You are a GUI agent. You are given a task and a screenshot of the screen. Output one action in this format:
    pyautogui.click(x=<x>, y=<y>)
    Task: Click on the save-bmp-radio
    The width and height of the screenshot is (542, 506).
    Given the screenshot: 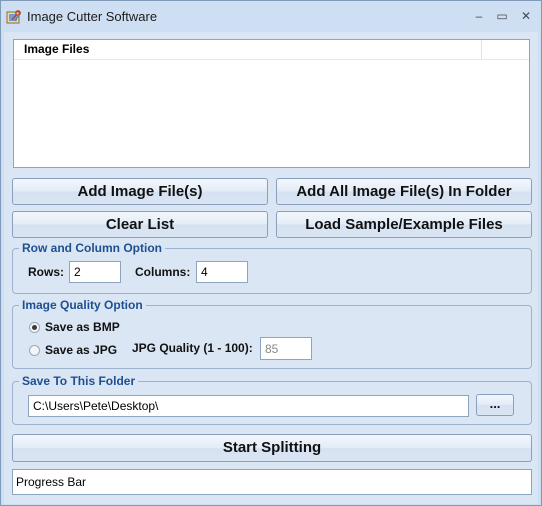 What is the action you would take?
    pyautogui.click(x=34, y=327)
    